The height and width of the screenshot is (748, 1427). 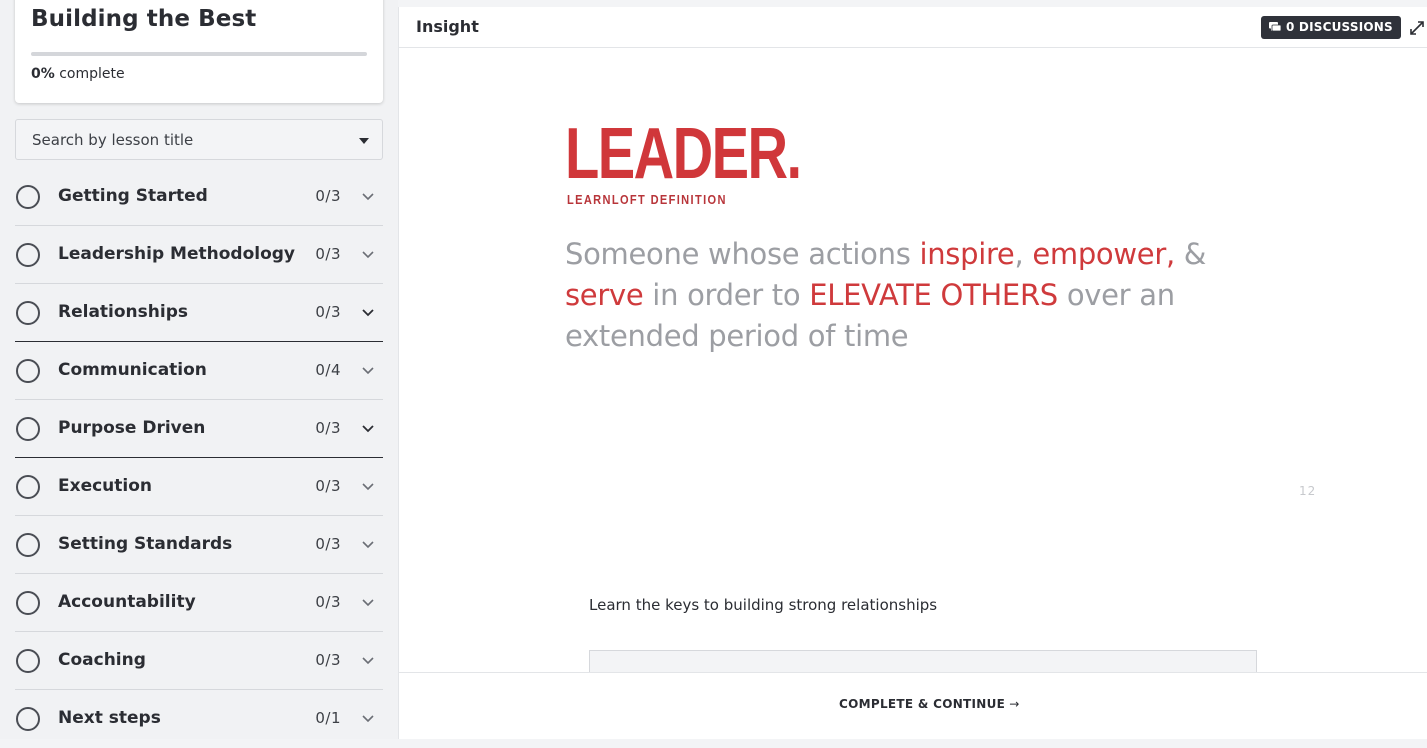 I want to click on embedded-content-box, so click(x=923, y=661).